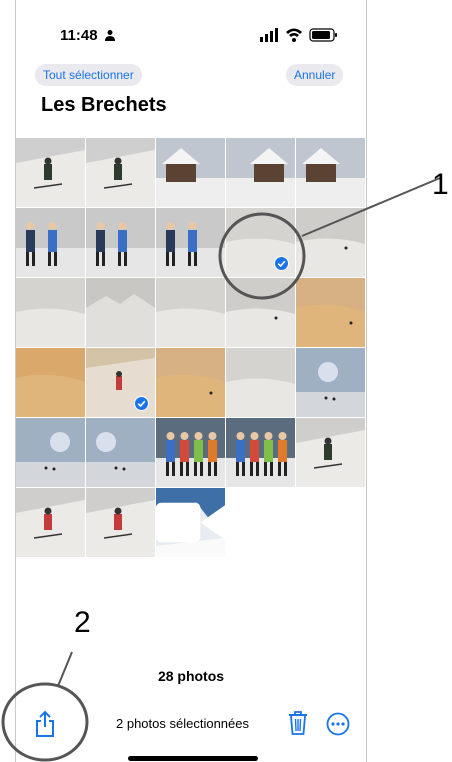 Image resolution: width=452 pixels, height=762 pixels. What do you see at coordinates (45, 724) in the screenshot?
I see `share-icon` at bounding box center [45, 724].